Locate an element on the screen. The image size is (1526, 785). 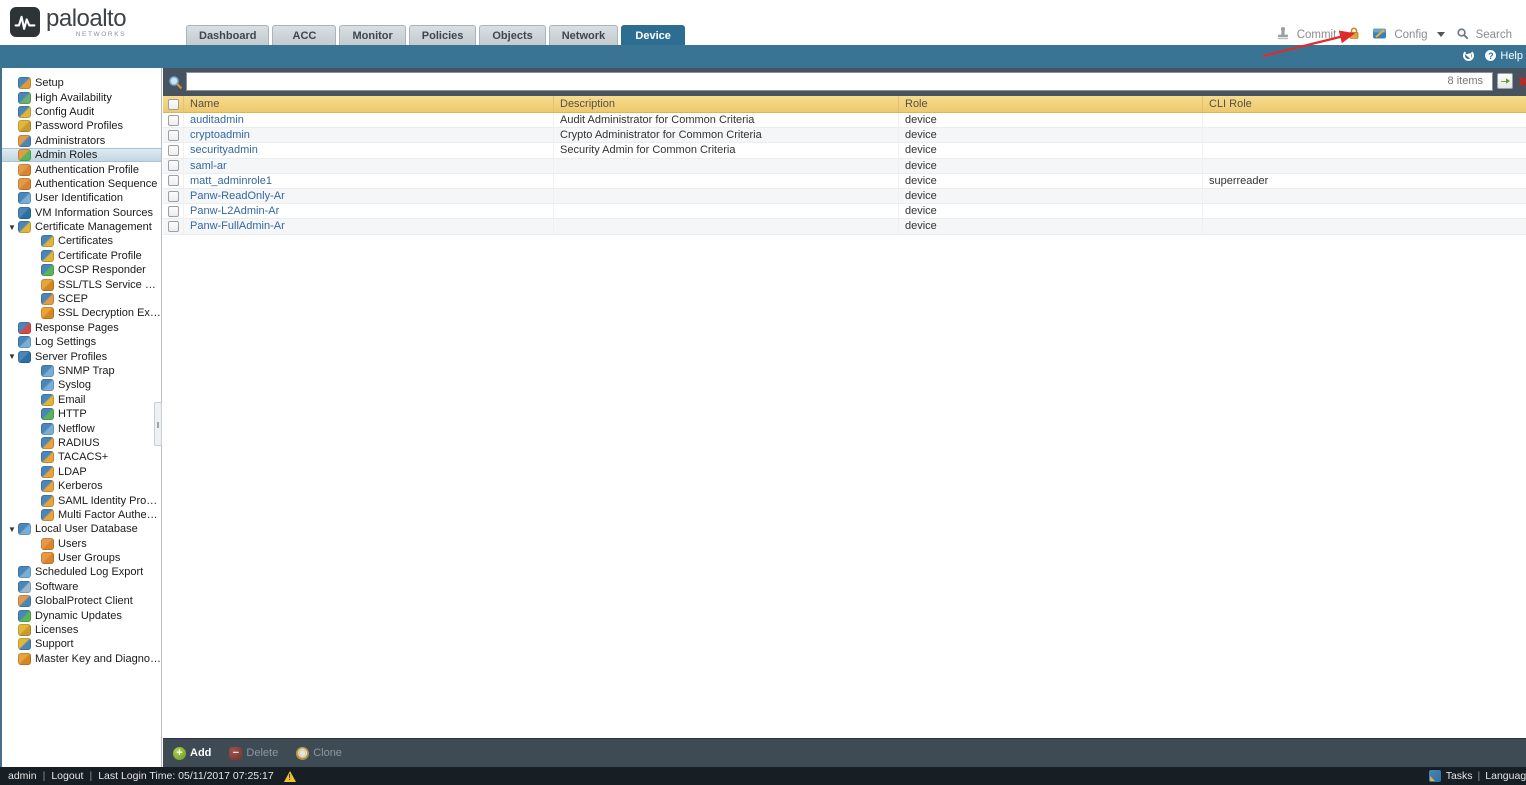
sidebar-item-setup: Setup is located at coordinates (81, 83).